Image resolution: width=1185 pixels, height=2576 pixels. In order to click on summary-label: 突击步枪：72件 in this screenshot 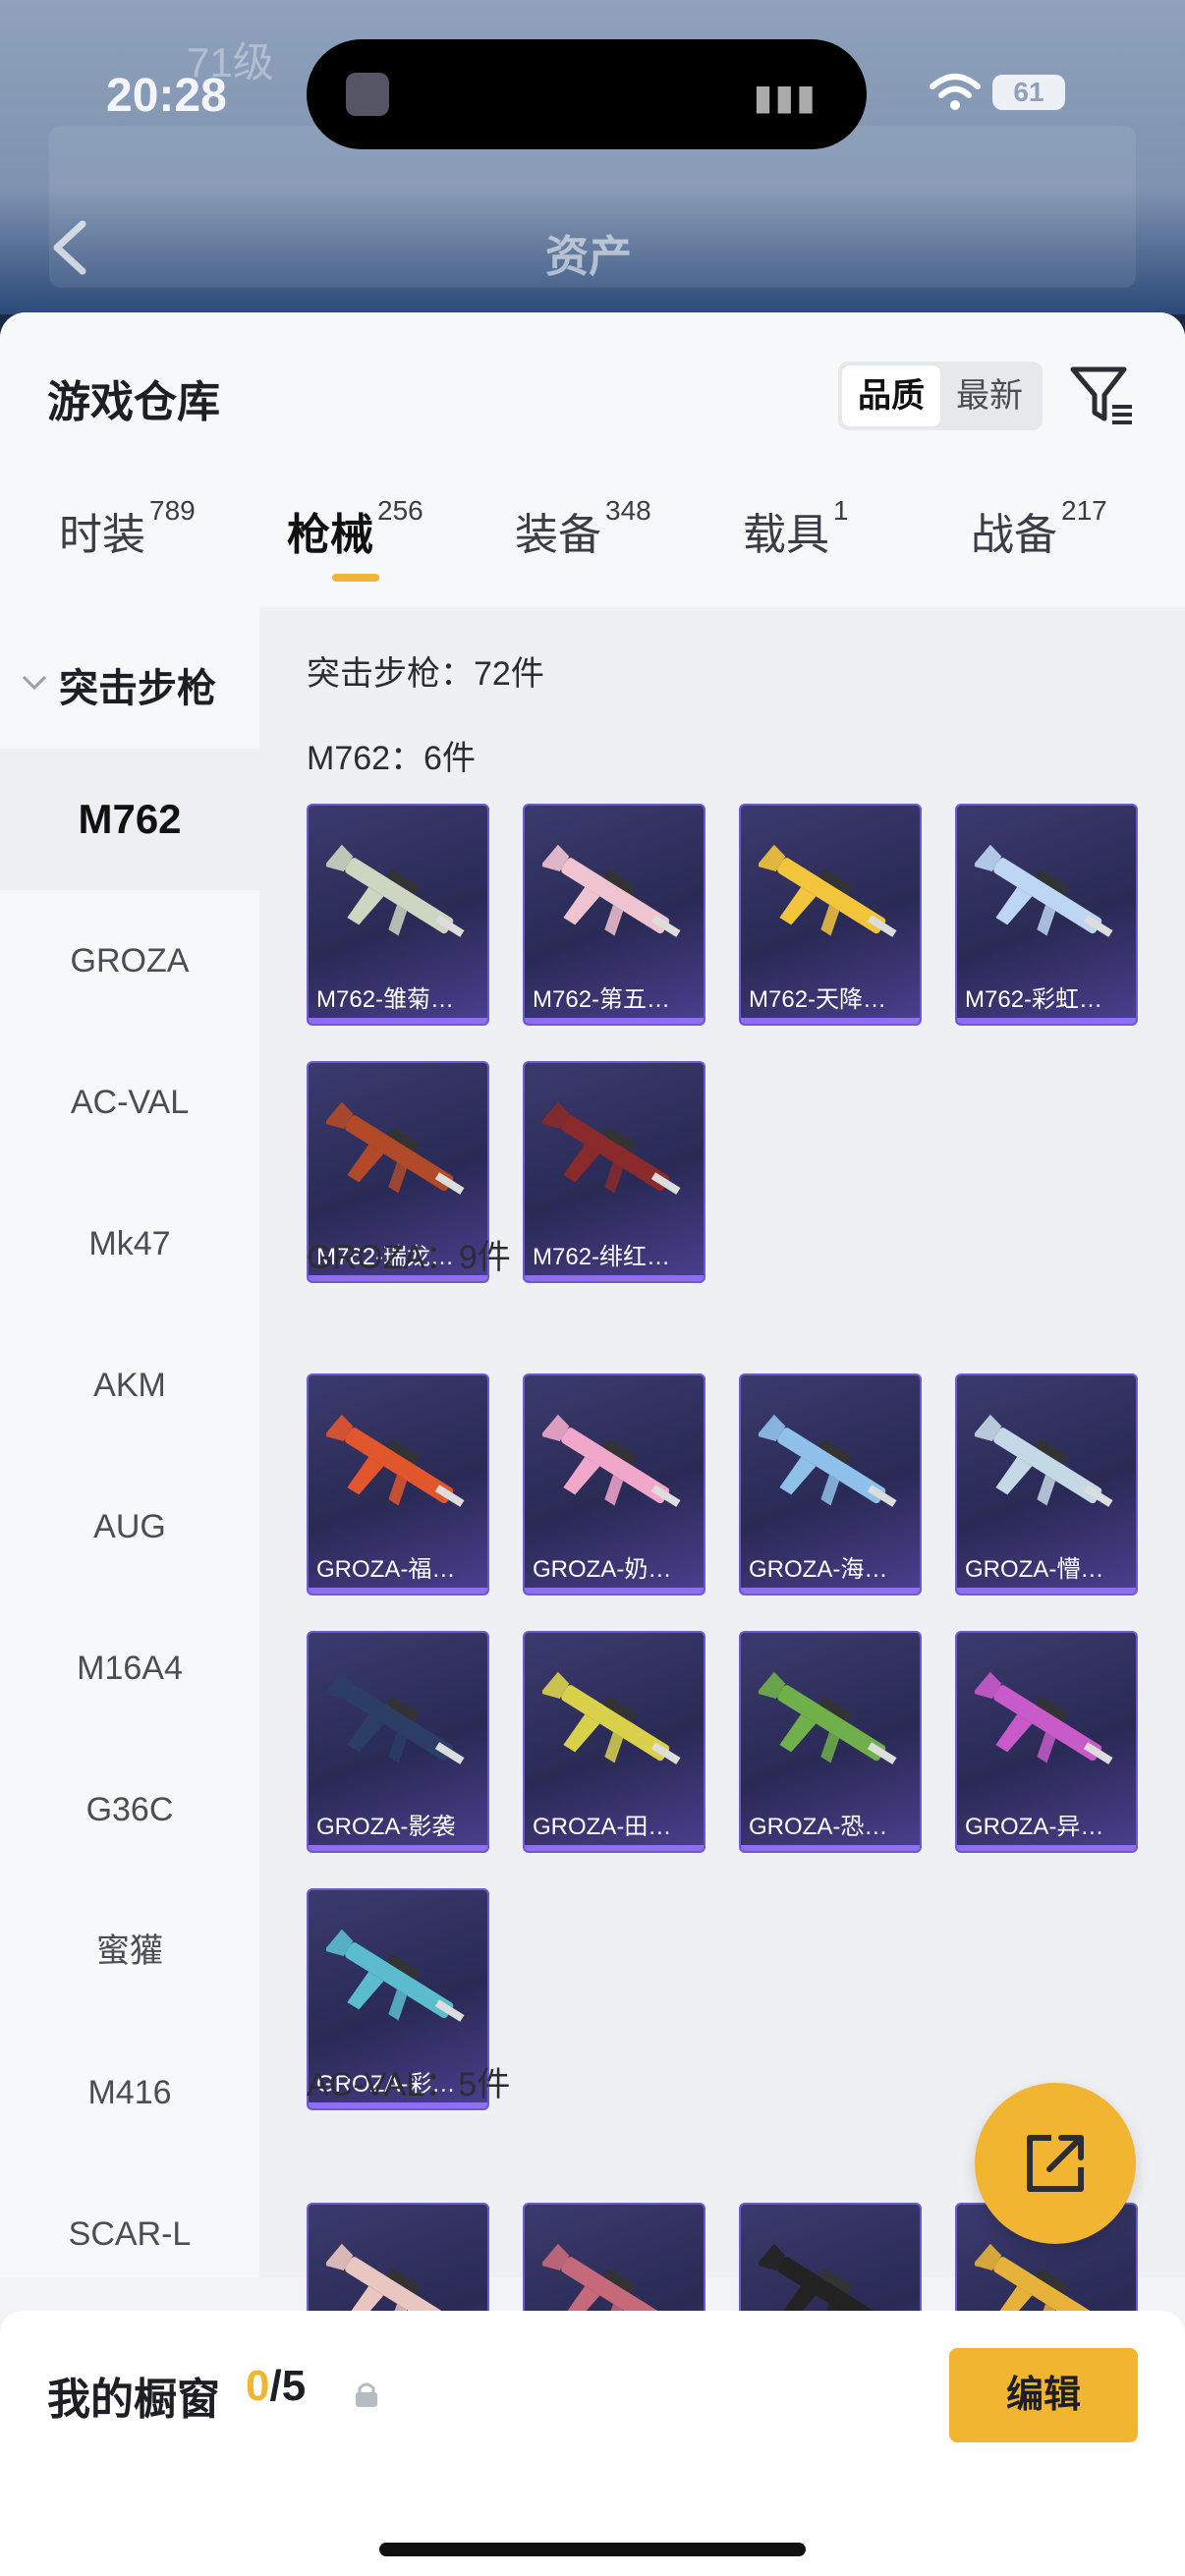, I will do `click(426, 674)`.